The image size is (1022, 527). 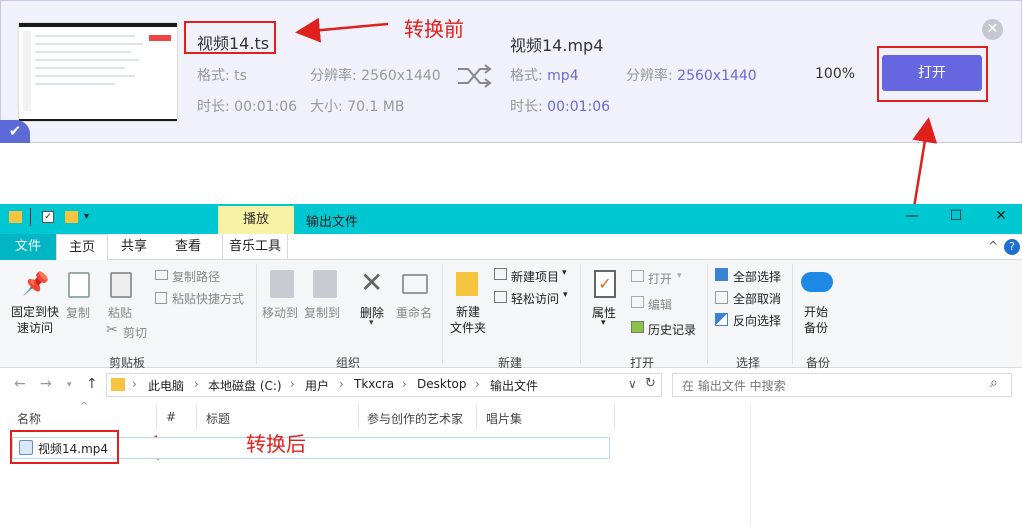 I want to click on easy-access-icon, so click(x=500, y=297).